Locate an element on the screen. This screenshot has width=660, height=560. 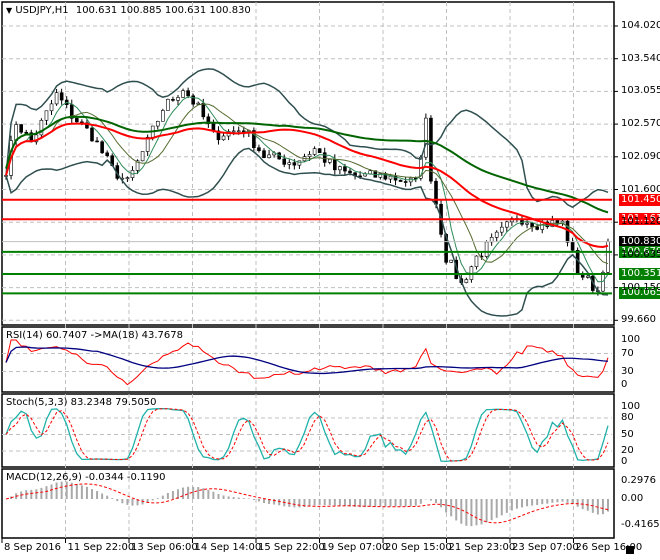
rsi-axis-label: 30 is located at coordinates (627, 371).